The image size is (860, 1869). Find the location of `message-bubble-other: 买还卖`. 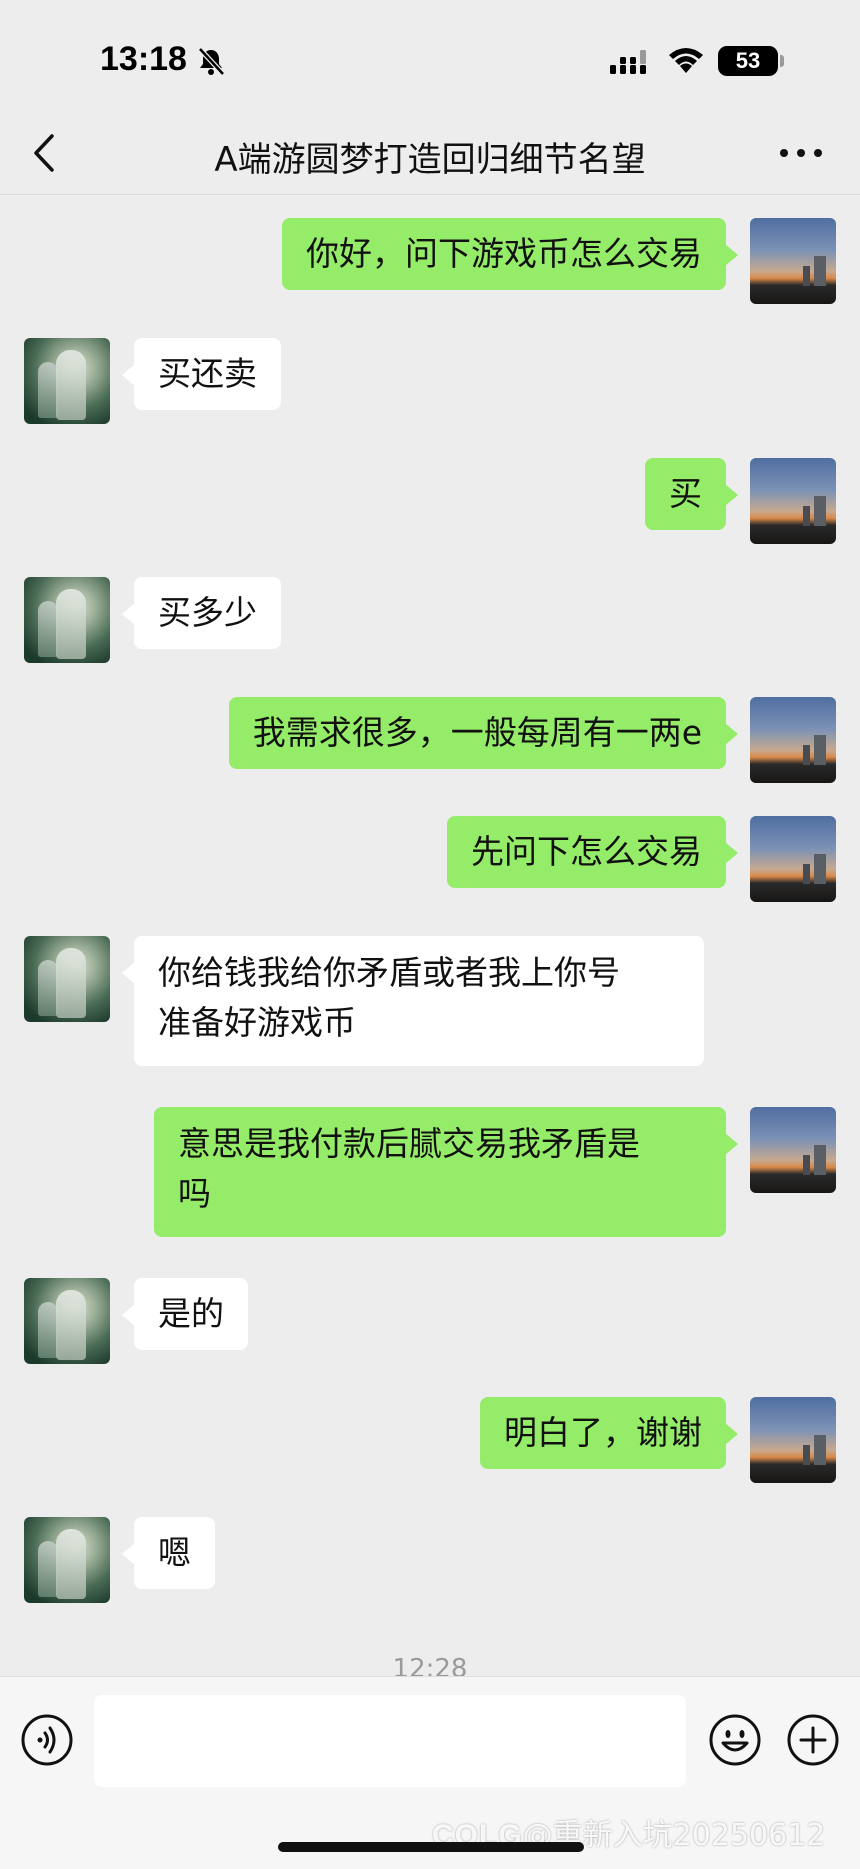

message-bubble-other: 买还卖 is located at coordinates (201, 374).